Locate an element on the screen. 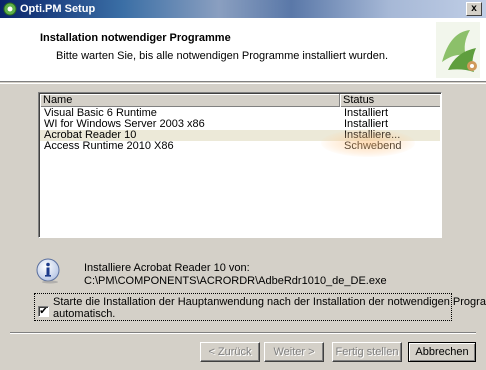 The image size is (486, 370). close-button: x is located at coordinates (474, 9).